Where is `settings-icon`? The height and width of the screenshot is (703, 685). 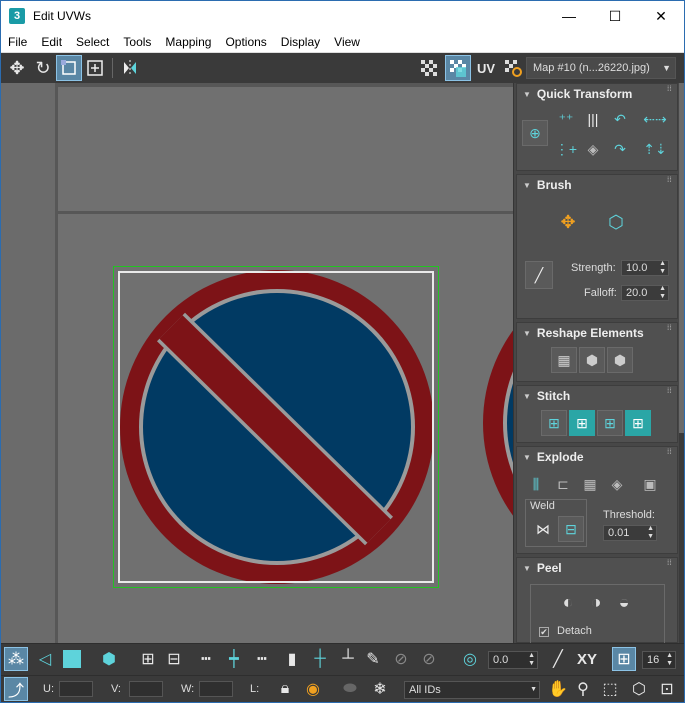
settings-icon is located at coordinates (513, 68).